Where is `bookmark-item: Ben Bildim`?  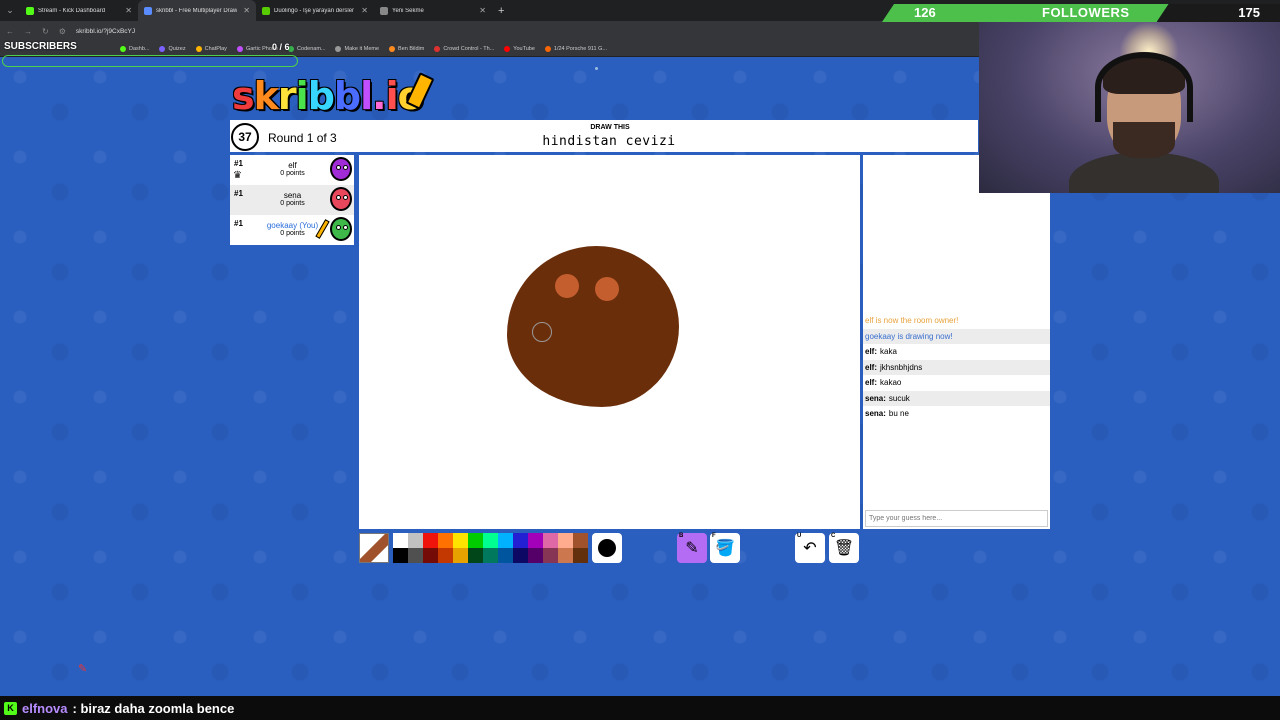 bookmark-item: Ben Bildim is located at coordinates (406, 48).